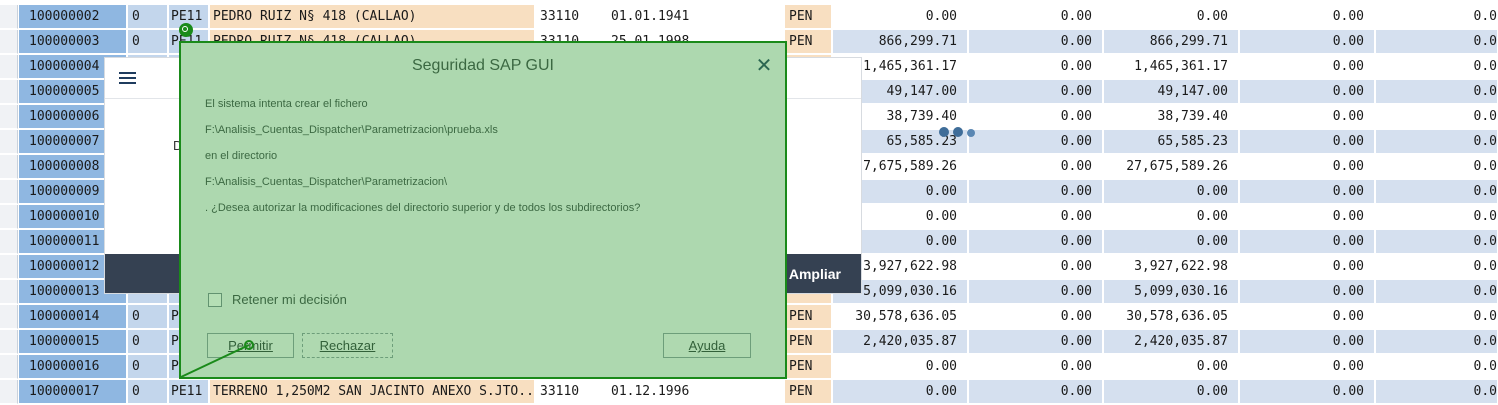  What do you see at coordinates (1171, 92) in the screenshot?
I see `cell-n3: 49,147.00` at bounding box center [1171, 92].